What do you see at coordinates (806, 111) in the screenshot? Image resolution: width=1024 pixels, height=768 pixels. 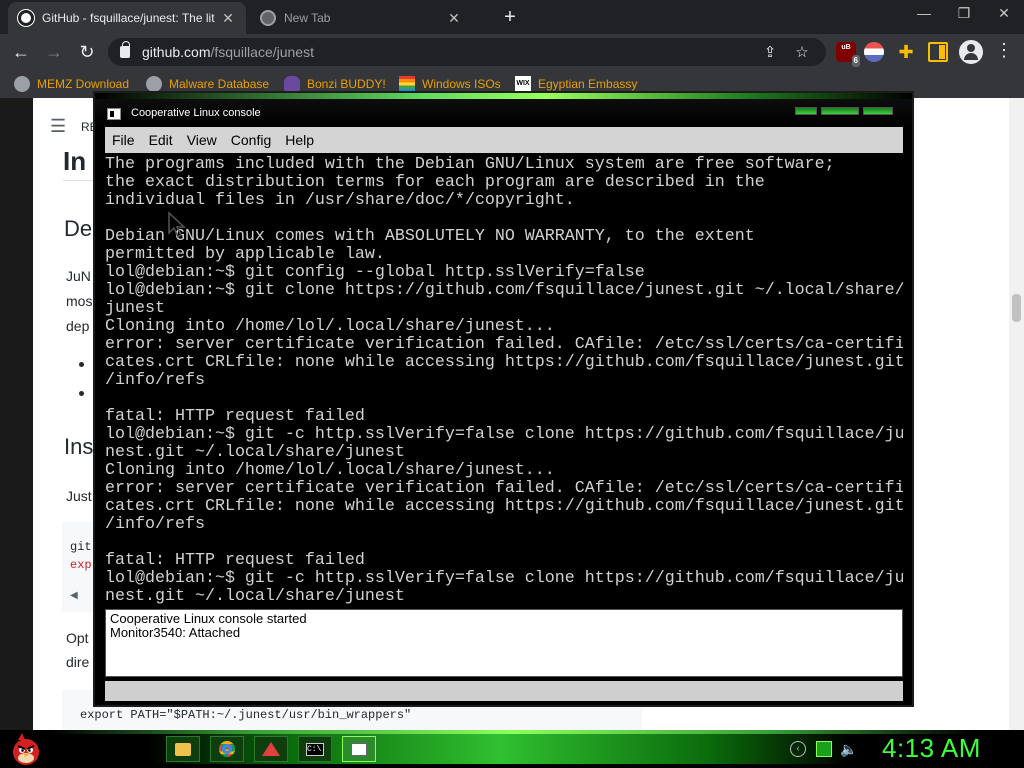 I see `minimize-icon` at bounding box center [806, 111].